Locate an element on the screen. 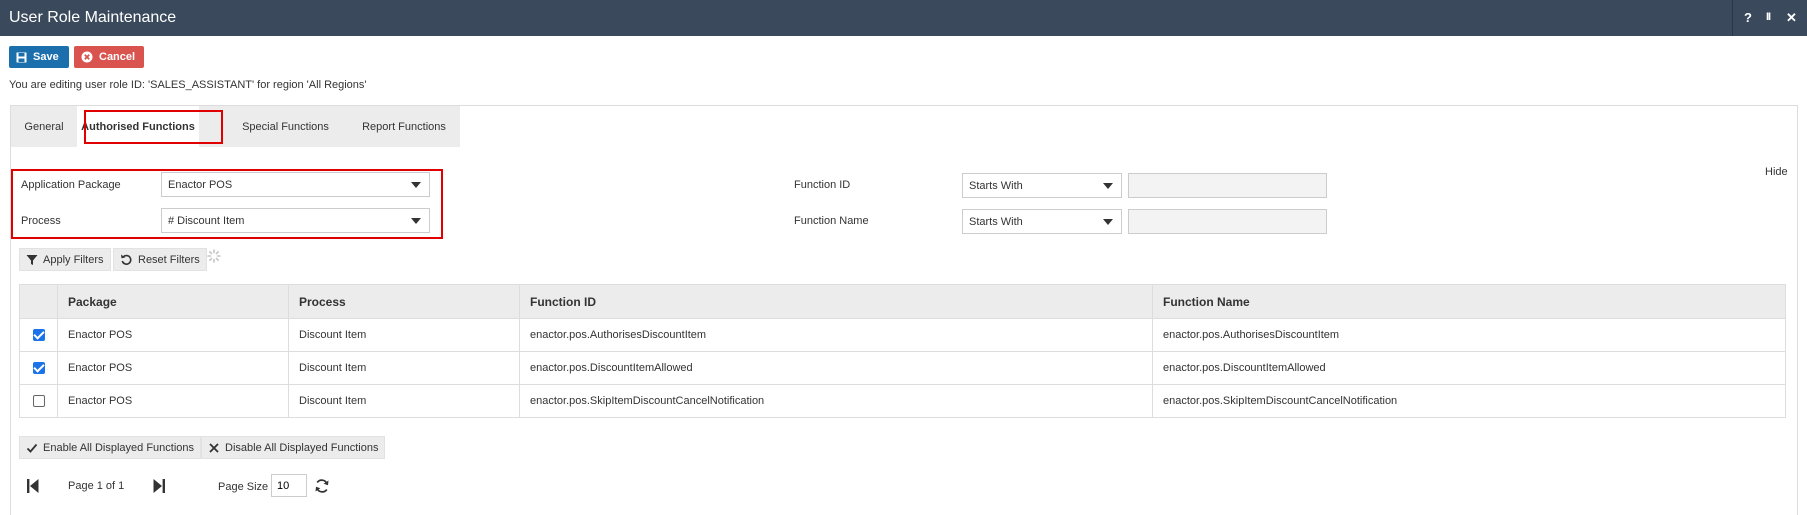  tab-general: General is located at coordinates (44, 126).